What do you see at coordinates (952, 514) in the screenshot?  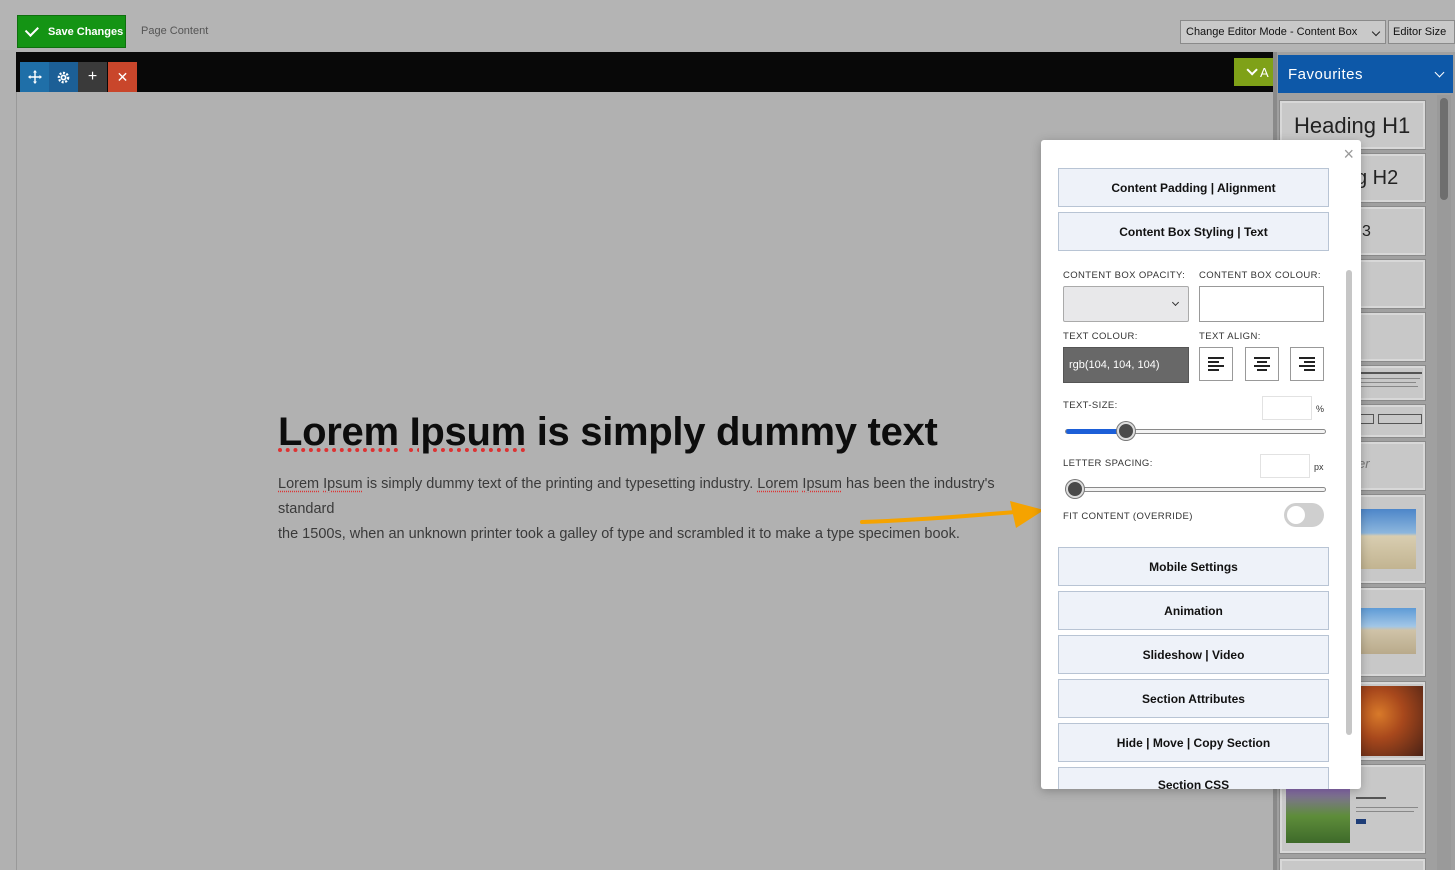 I see `annotation-arrow-icon` at bounding box center [952, 514].